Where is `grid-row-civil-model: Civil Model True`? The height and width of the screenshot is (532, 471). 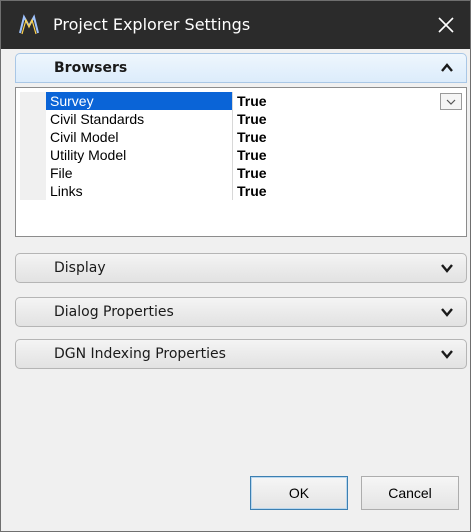
grid-row-civil-model: Civil Model True is located at coordinates (241, 137).